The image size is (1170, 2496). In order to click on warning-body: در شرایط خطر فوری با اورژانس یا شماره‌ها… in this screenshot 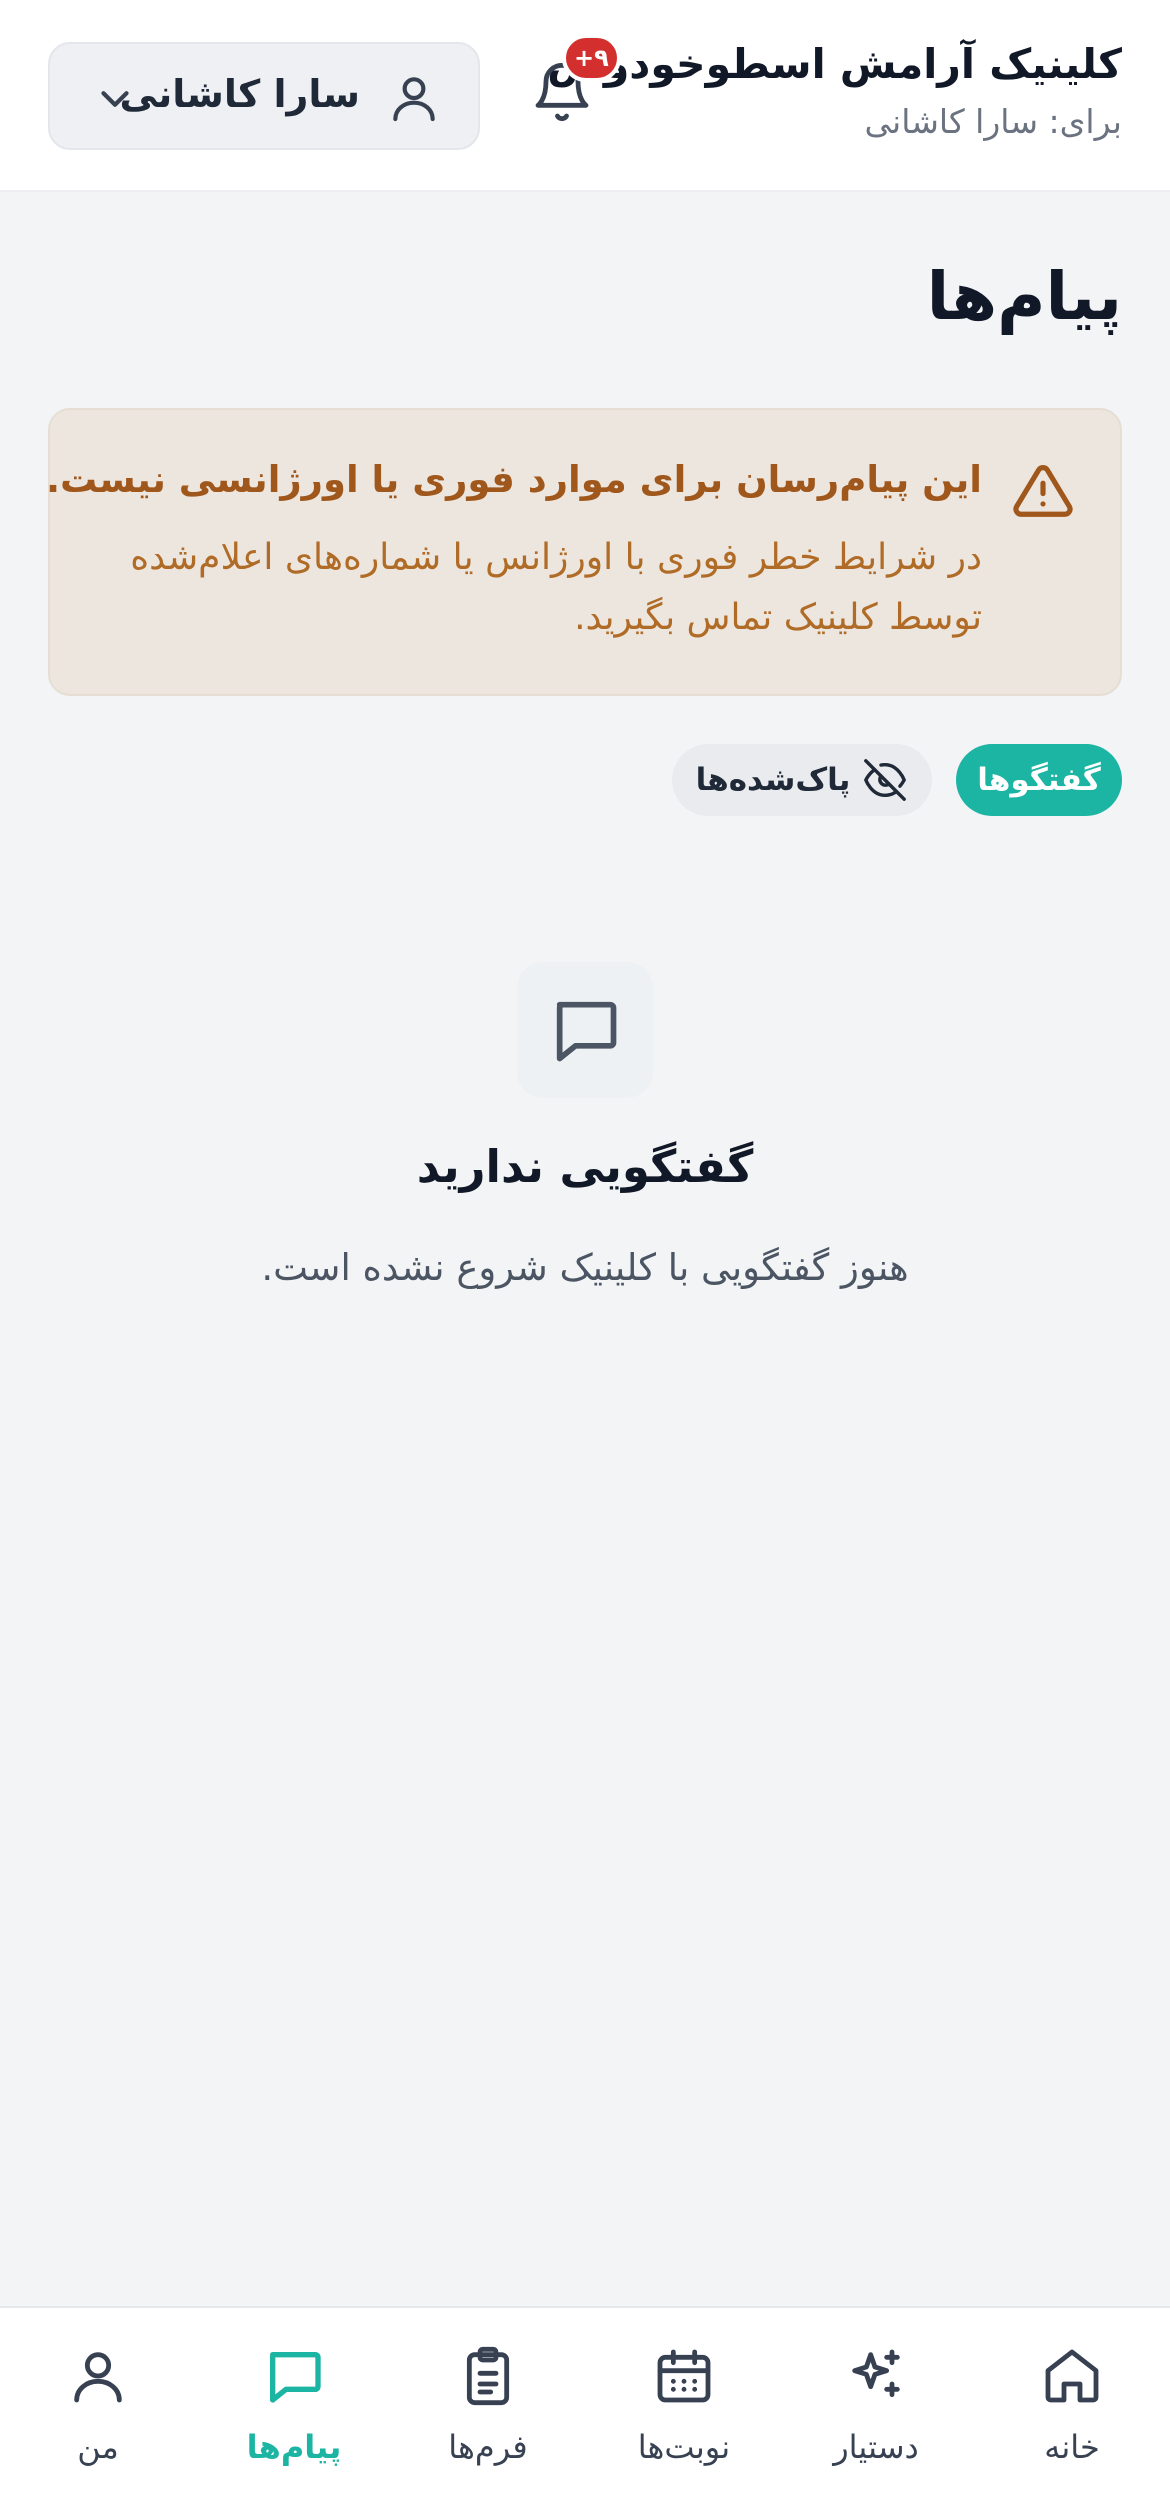, I will do `click(556, 587)`.